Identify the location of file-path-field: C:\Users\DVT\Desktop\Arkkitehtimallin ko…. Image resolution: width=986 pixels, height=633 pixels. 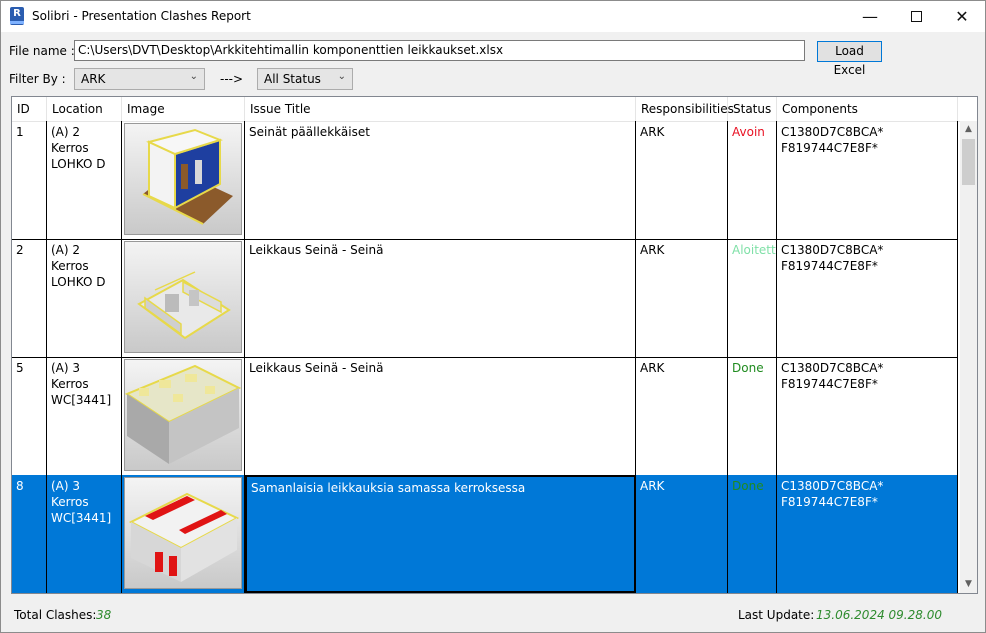
(439, 50).